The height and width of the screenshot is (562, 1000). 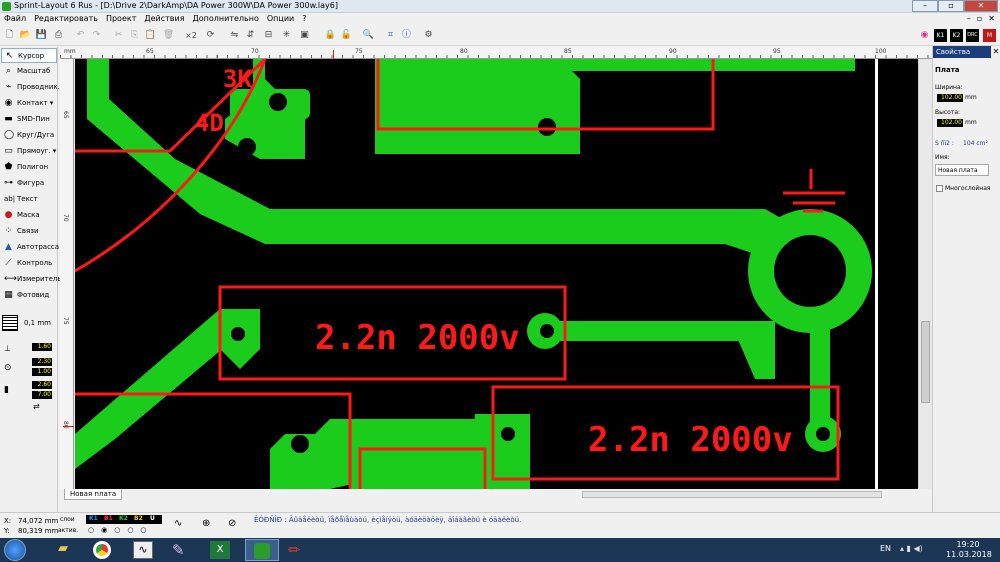 What do you see at coordinates (29, 71) in the screenshot?
I see `tool-zoom: ⌕ Масштаб` at bounding box center [29, 71].